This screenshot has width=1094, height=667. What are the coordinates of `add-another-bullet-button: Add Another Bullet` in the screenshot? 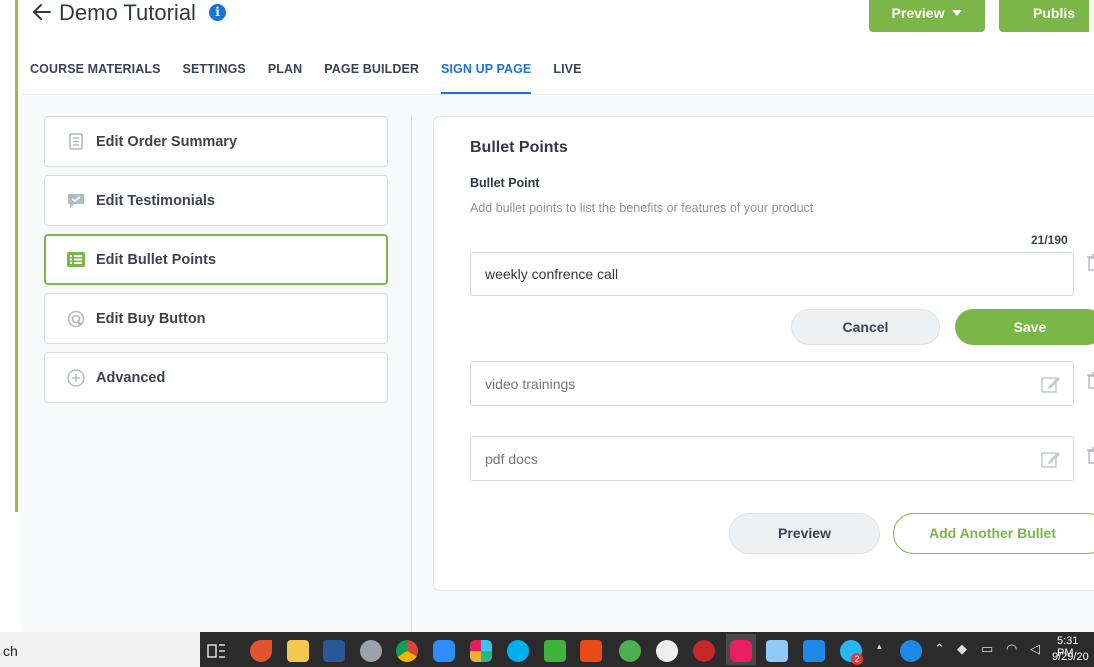 It's located at (993, 533).